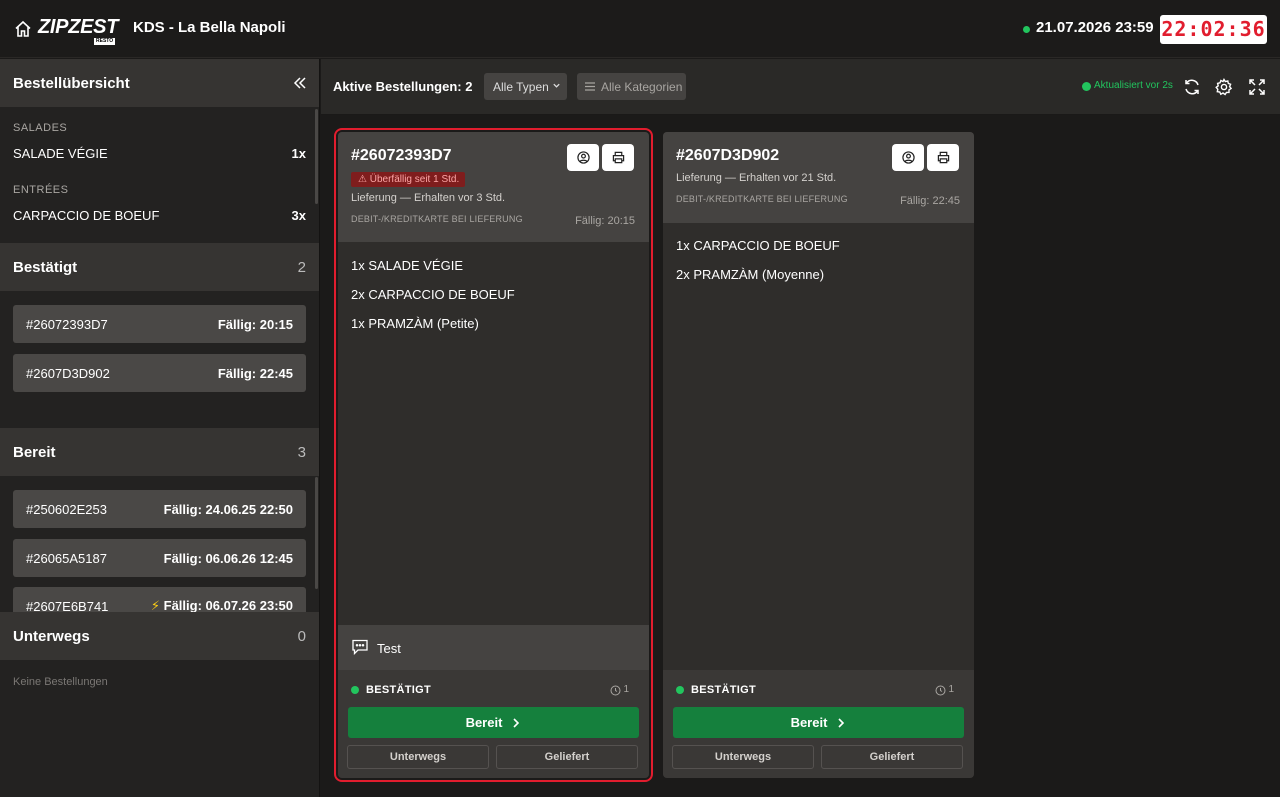  What do you see at coordinates (255, 324) in the screenshot?
I see `order-due: Fällig: 20:15` at bounding box center [255, 324].